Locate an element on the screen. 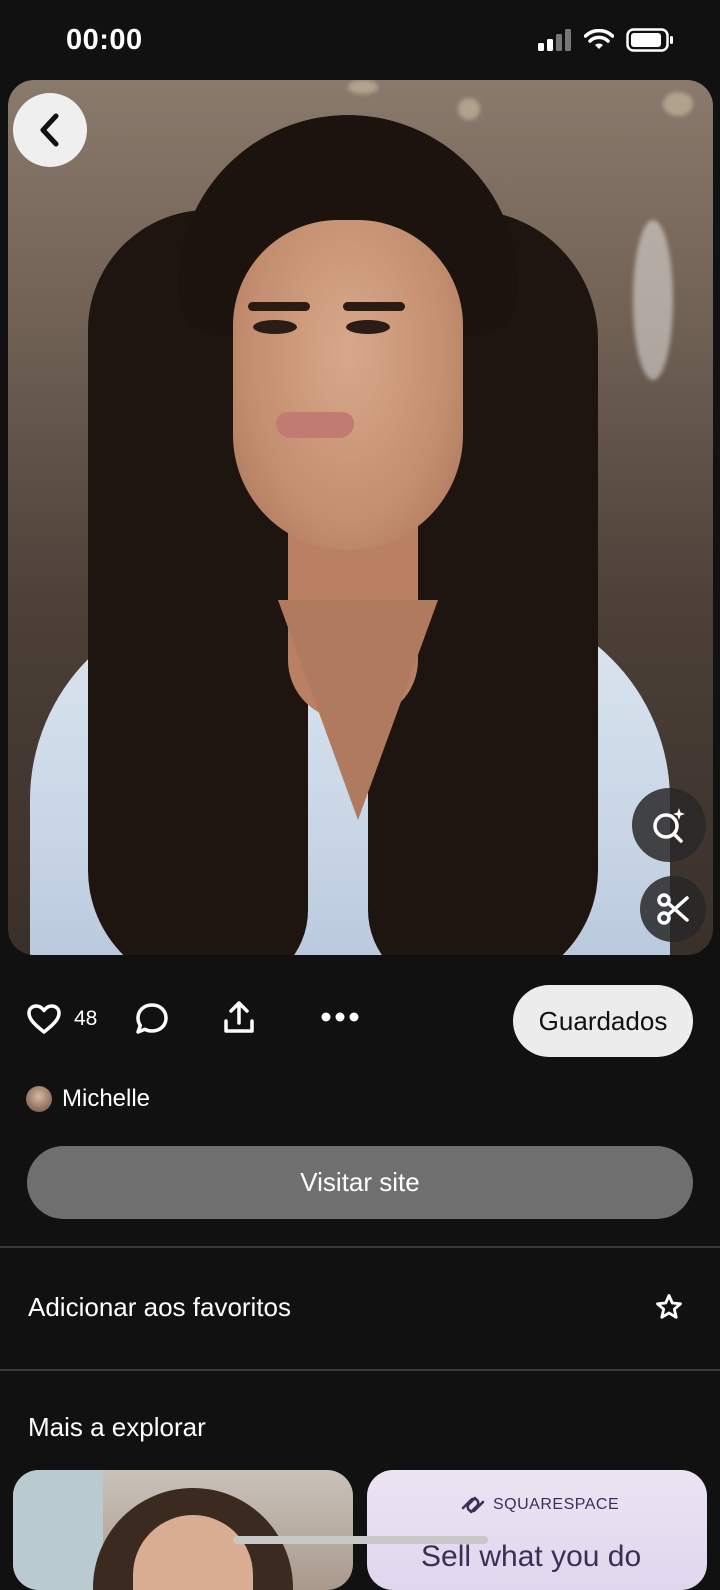  back-button is located at coordinates (50, 130).